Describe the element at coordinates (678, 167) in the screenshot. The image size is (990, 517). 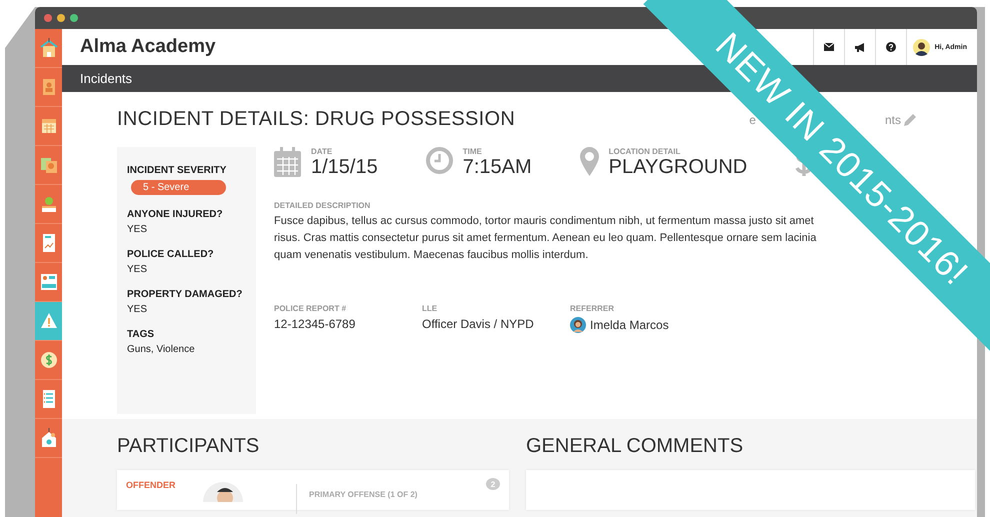
I see `stat-value: PLAYGROUND` at that location.